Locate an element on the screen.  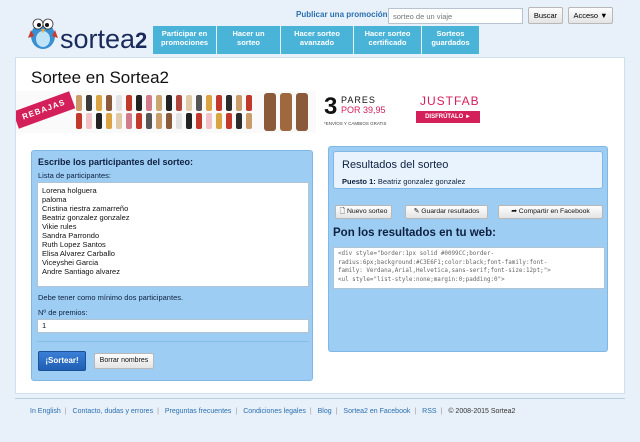
publicar-promocion-link: Publicar una promoción is located at coordinates (342, 14).